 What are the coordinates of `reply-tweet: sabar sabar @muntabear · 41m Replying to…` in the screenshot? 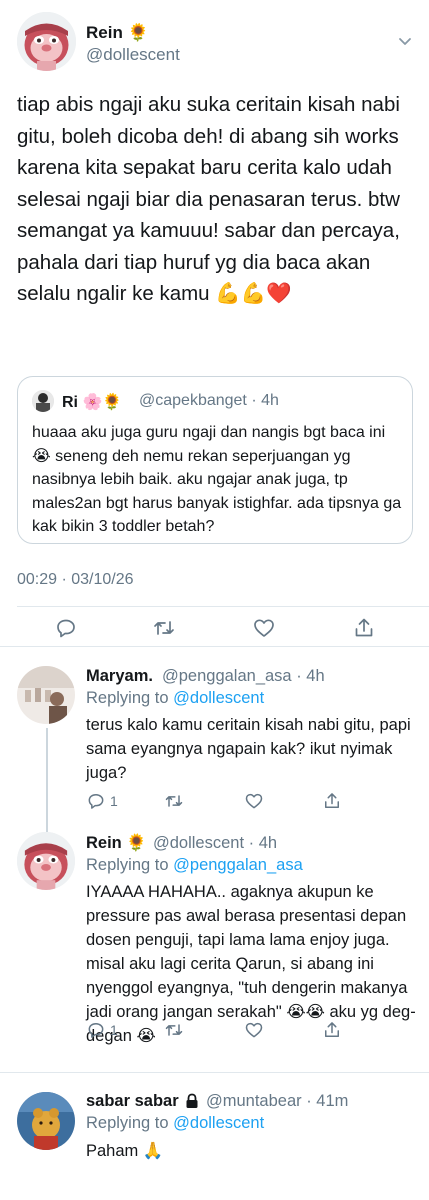 It's located at (214, 1136).